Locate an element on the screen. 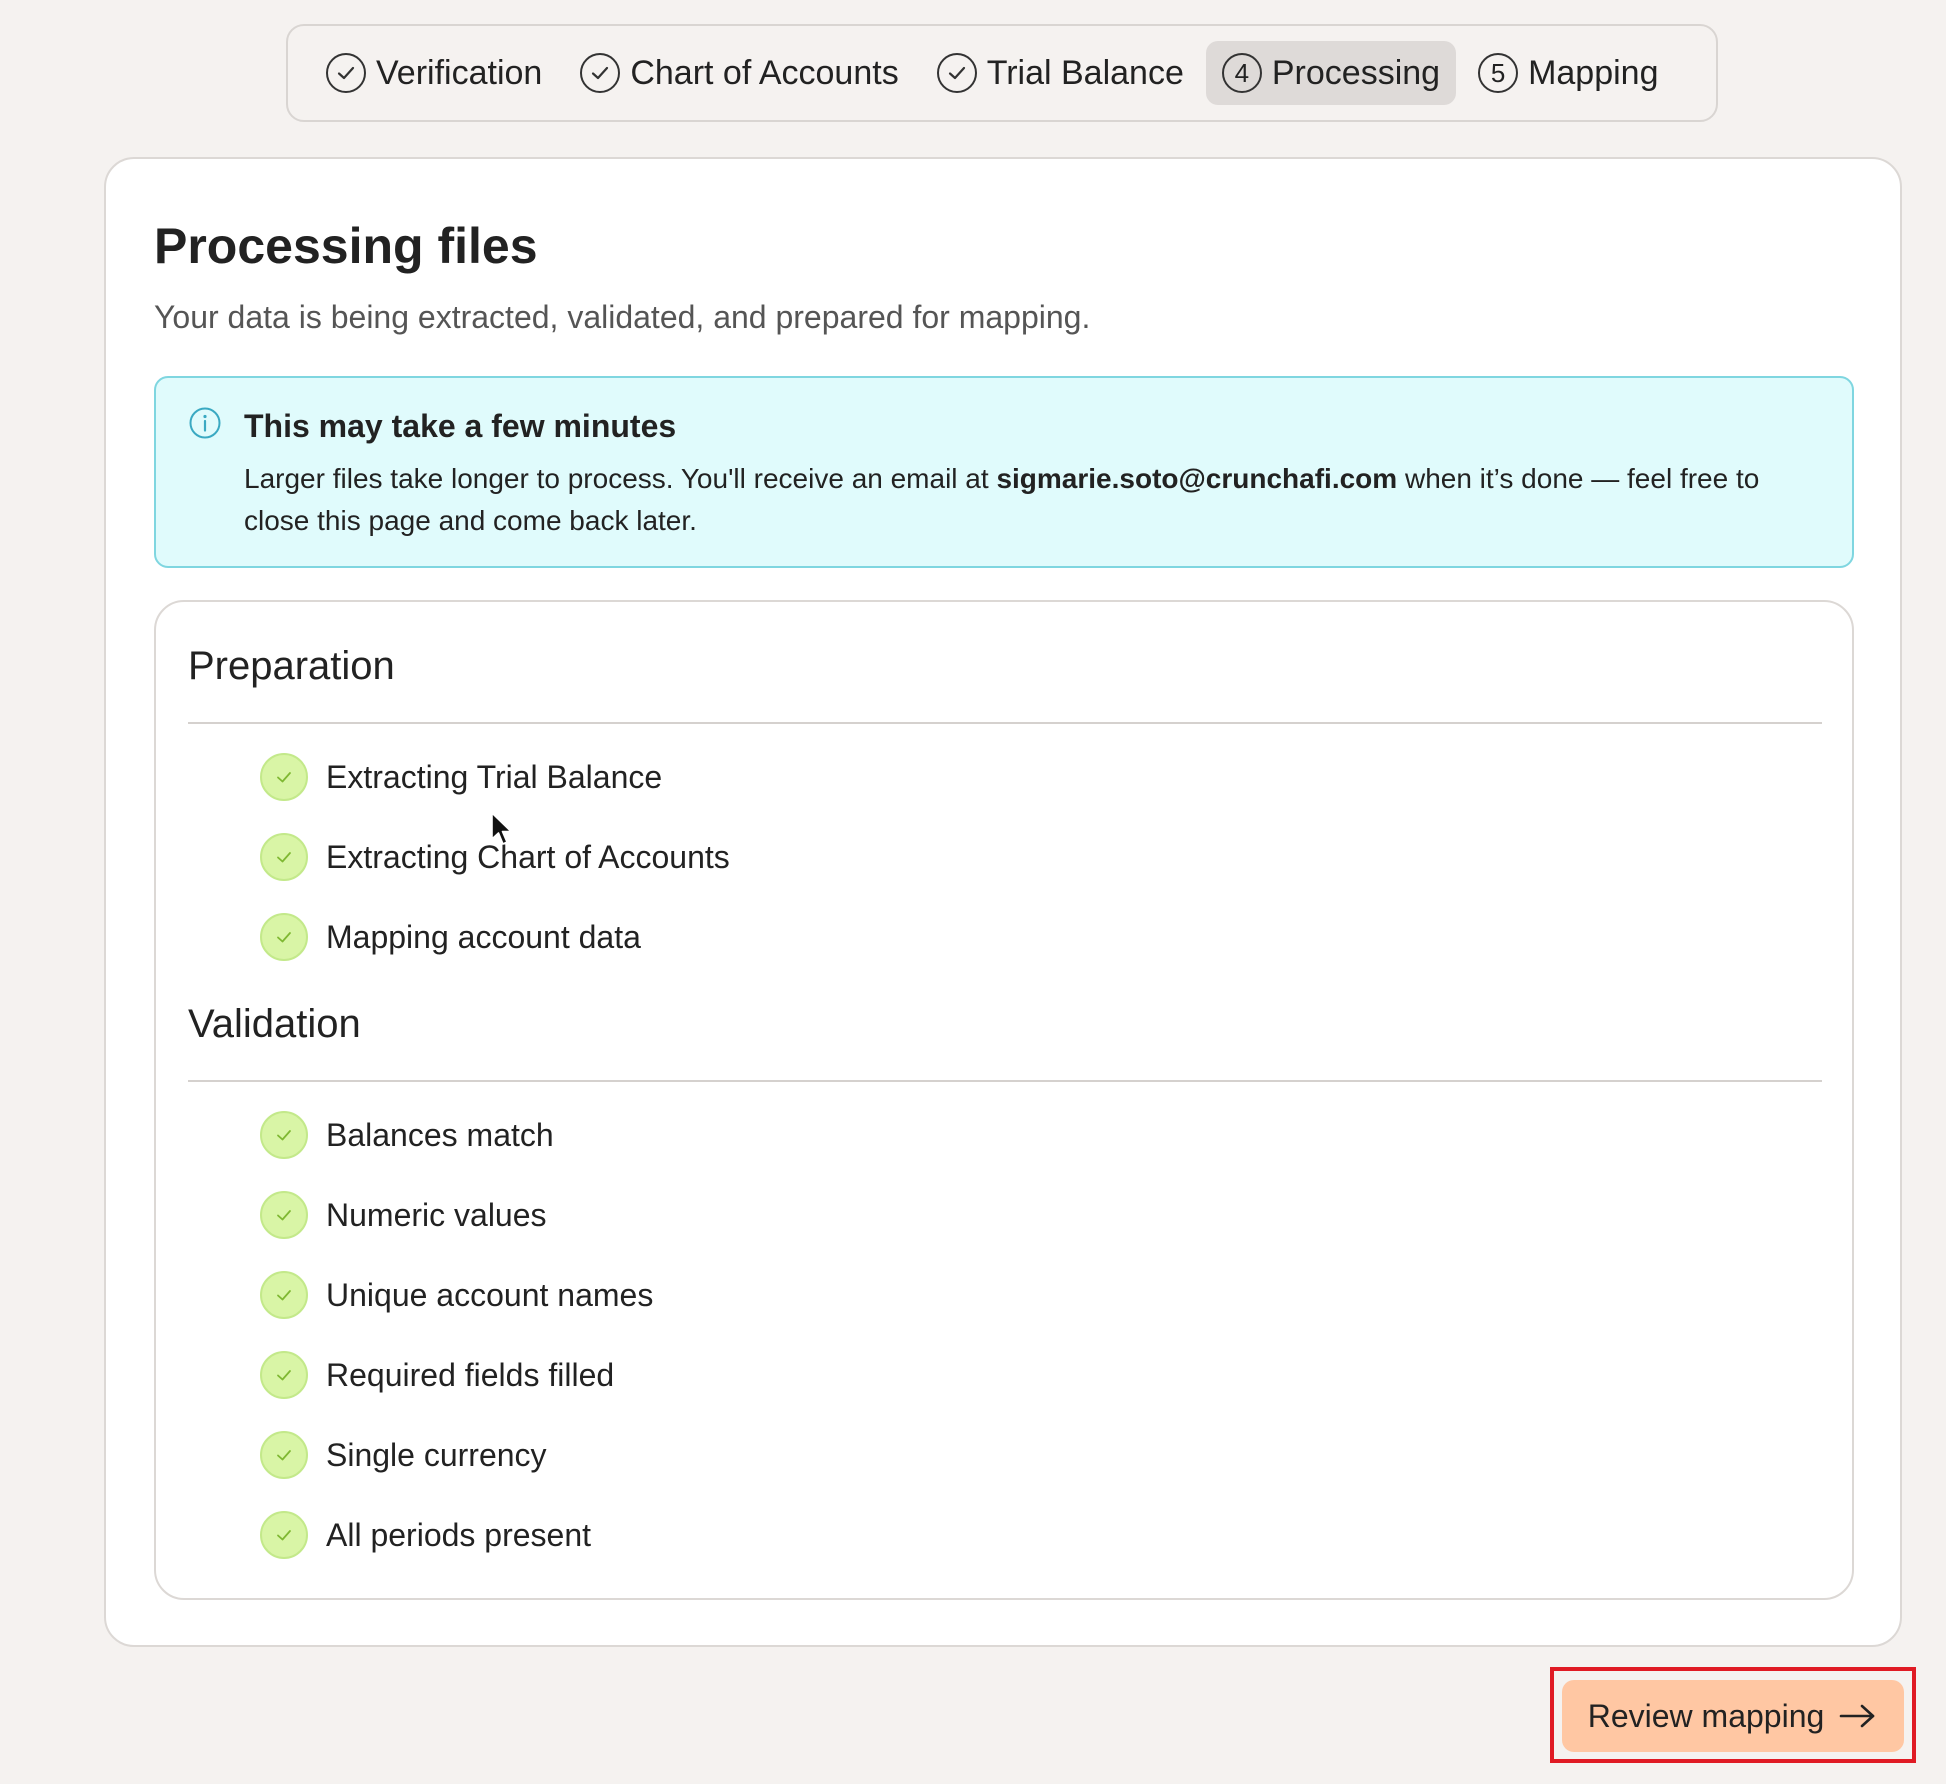 Image resolution: width=1946 pixels, height=1784 pixels. section-title: Validation is located at coordinates (274, 1024).